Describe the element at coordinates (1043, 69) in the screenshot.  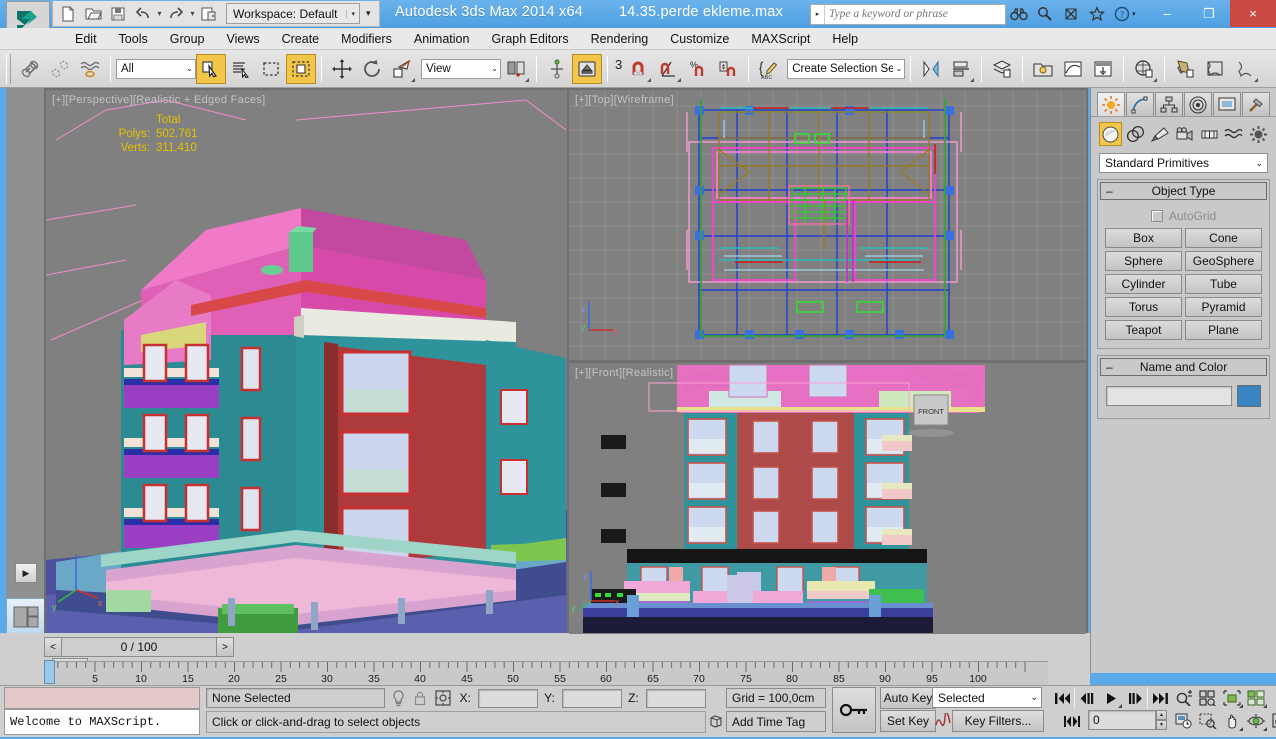
I see `scene-explorer-icon` at that location.